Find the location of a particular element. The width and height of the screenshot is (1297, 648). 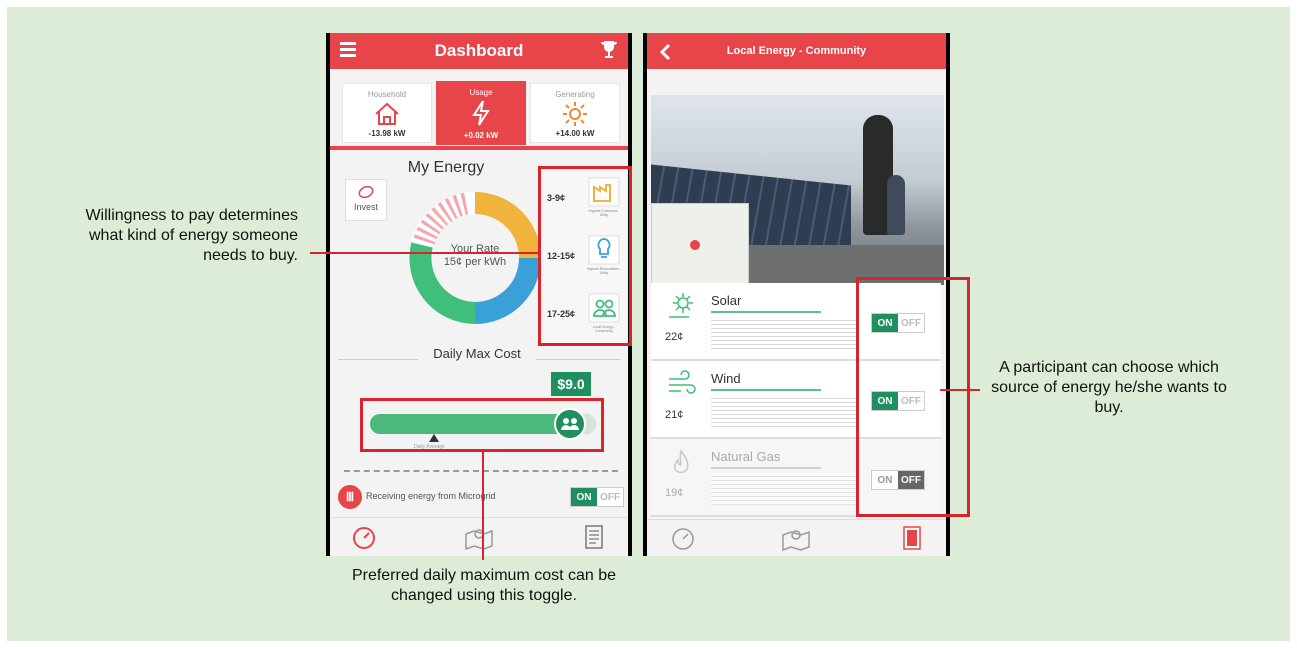

invest-button: Invest is located at coordinates (366, 200).